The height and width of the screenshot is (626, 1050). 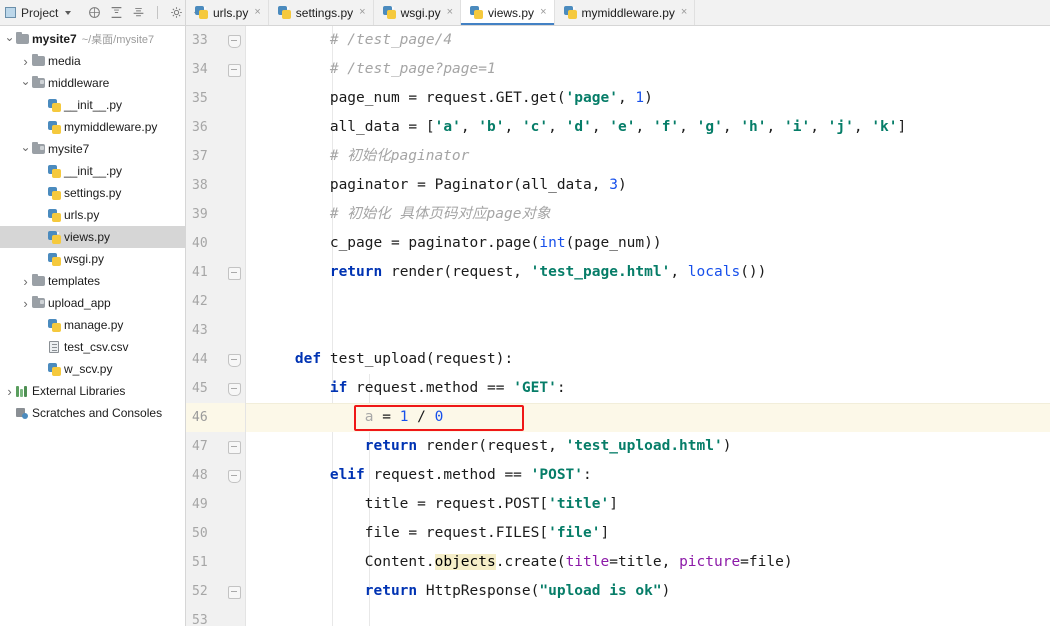 I want to click on gutter-line-36: 36, so click(x=215, y=127).